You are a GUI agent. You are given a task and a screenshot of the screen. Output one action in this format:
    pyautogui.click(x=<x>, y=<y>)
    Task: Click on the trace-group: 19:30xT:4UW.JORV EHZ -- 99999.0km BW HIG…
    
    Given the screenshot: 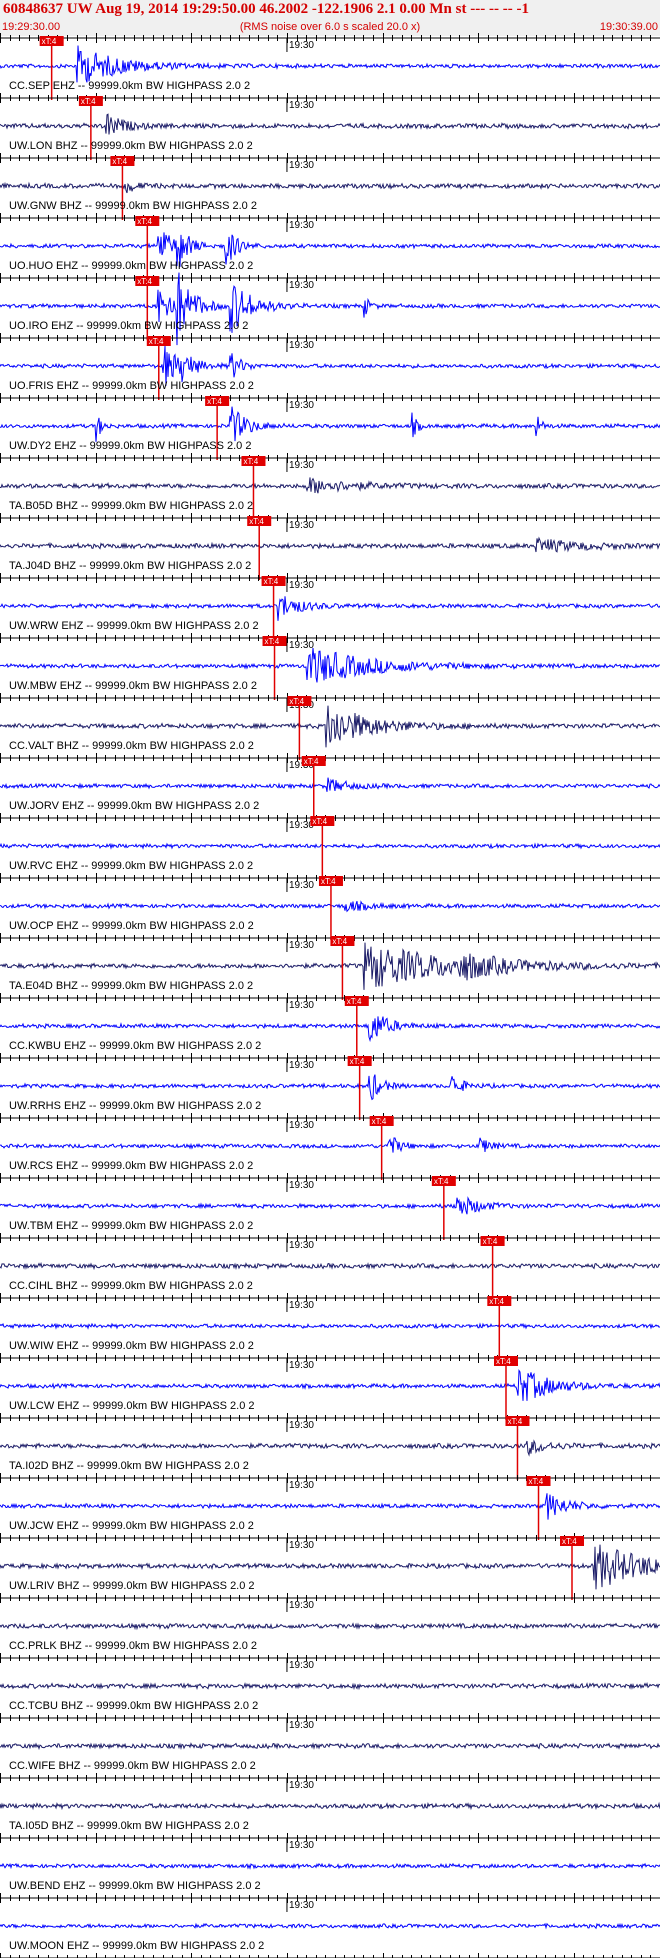 What is the action you would take?
    pyautogui.click(x=330, y=786)
    